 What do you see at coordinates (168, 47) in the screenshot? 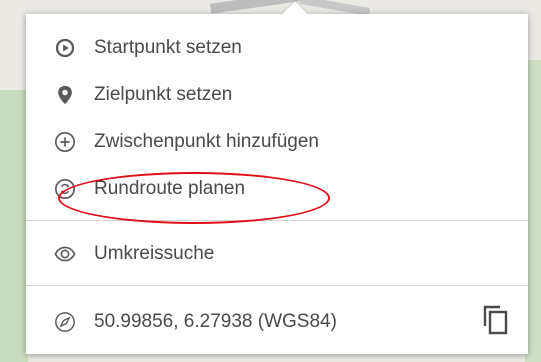
I see `menu-item-label: Startpunkt setzen` at bounding box center [168, 47].